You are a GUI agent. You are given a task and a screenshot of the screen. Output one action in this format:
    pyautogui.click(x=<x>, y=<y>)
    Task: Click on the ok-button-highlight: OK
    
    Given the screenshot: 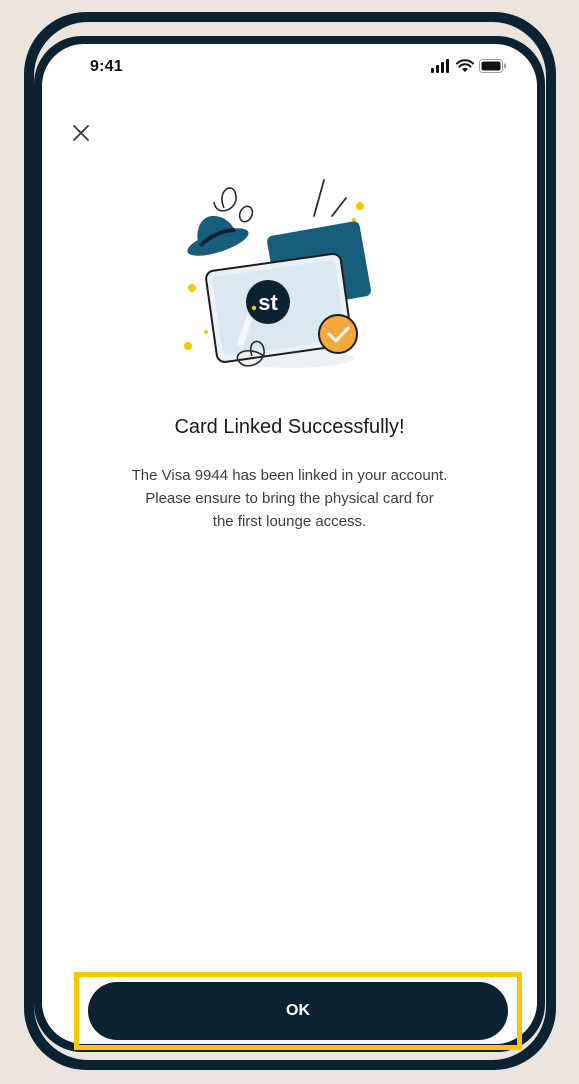 What is the action you would take?
    pyautogui.click(x=298, y=1011)
    